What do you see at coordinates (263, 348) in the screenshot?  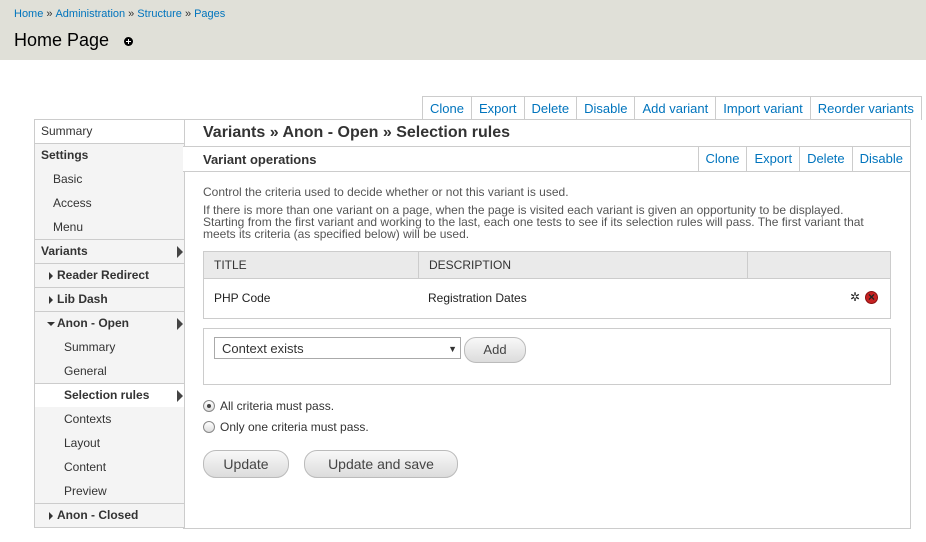 I see `criteria-type-value: Context exists` at bounding box center [263, 348].